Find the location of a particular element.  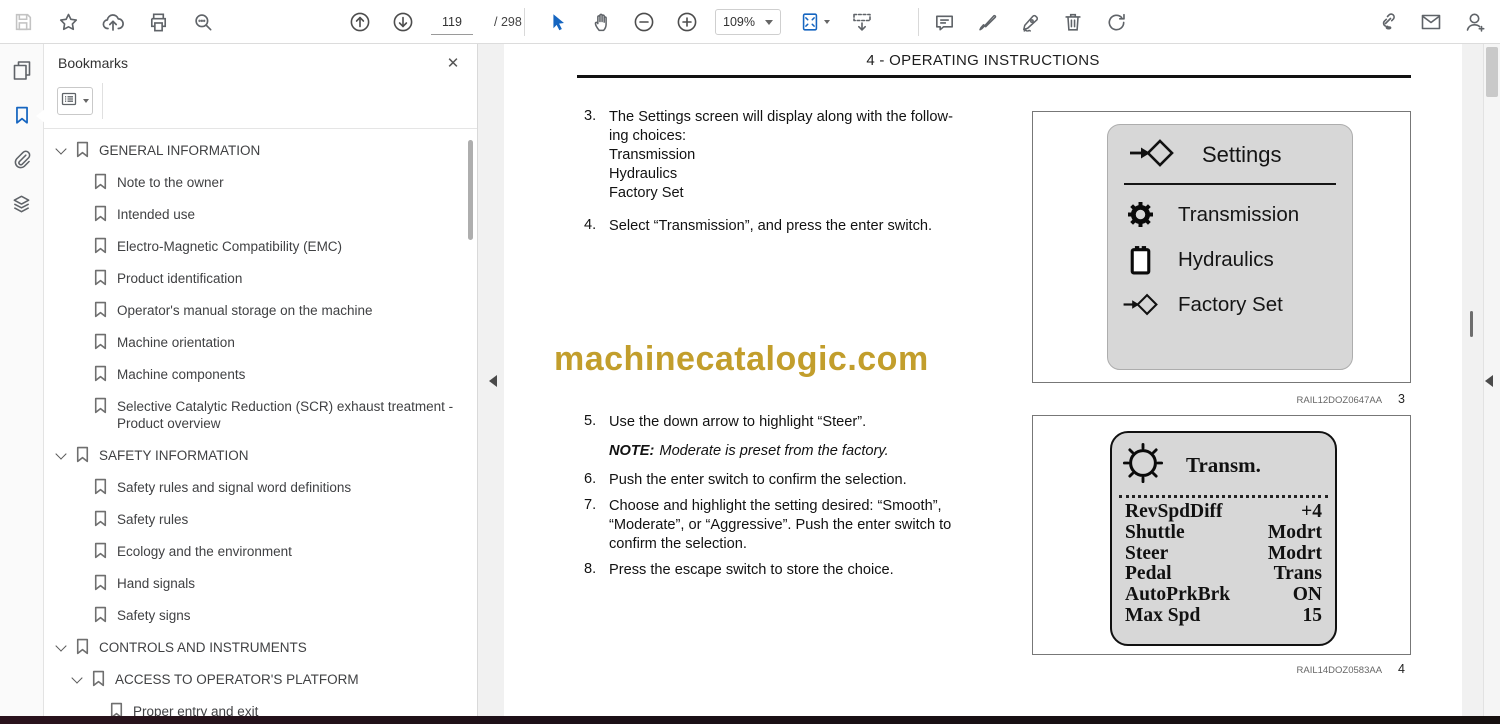

signature-button is located at coordinates (1030, 22).